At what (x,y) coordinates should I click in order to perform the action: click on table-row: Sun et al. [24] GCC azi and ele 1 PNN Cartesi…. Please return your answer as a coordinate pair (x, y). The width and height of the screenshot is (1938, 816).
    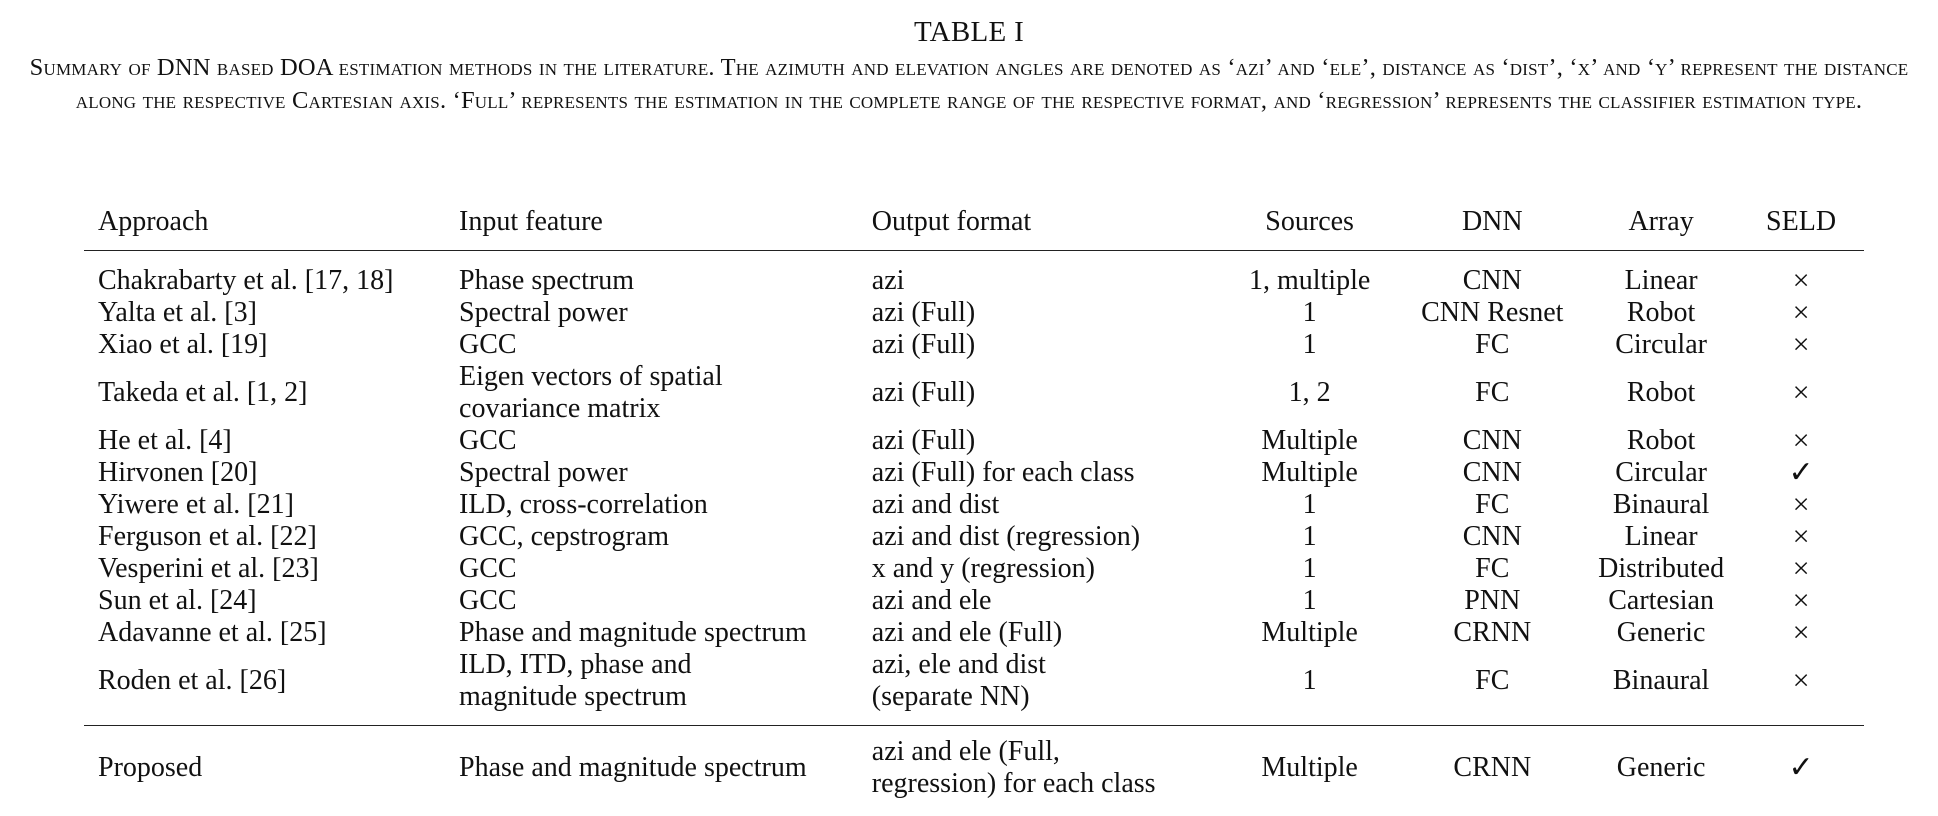
    Looking at the image, I should click on (974, 601).